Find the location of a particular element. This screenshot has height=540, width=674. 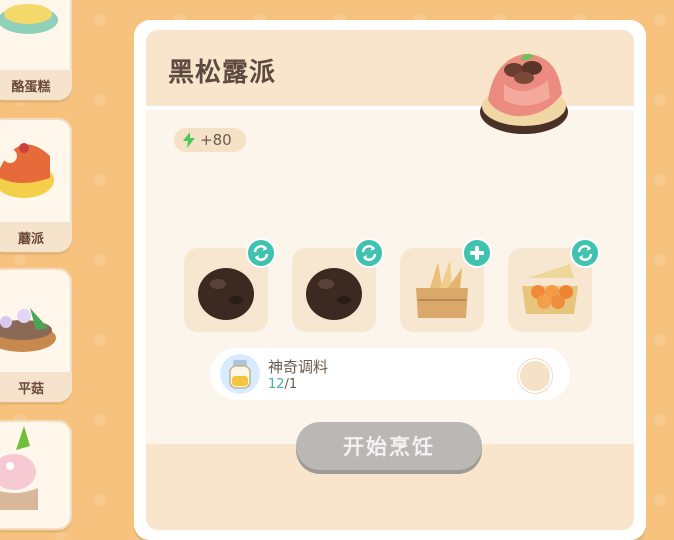

plus-icon is located at coordinates (477, 253).